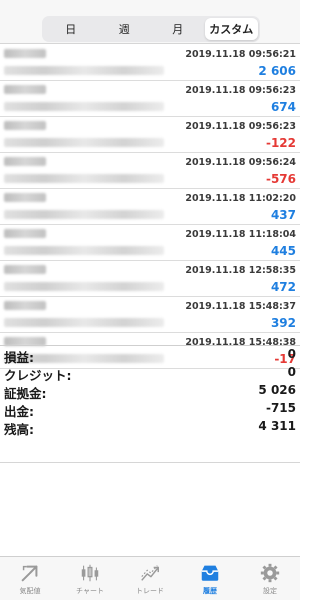 Image resolution: width=320 pixels, height=600 pixels. I want to click on tab-label: 設定, so click(270, 591).